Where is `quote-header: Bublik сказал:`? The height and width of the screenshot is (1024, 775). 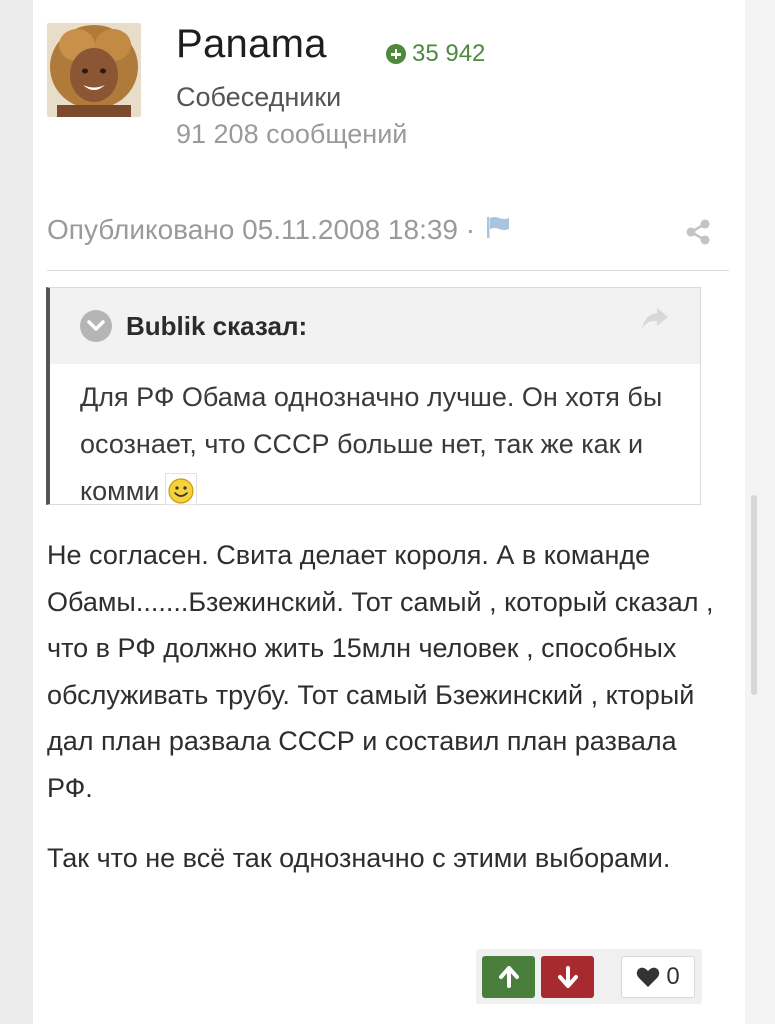 quote-header: Bublik сказал: is located at coordinates (375, 326).